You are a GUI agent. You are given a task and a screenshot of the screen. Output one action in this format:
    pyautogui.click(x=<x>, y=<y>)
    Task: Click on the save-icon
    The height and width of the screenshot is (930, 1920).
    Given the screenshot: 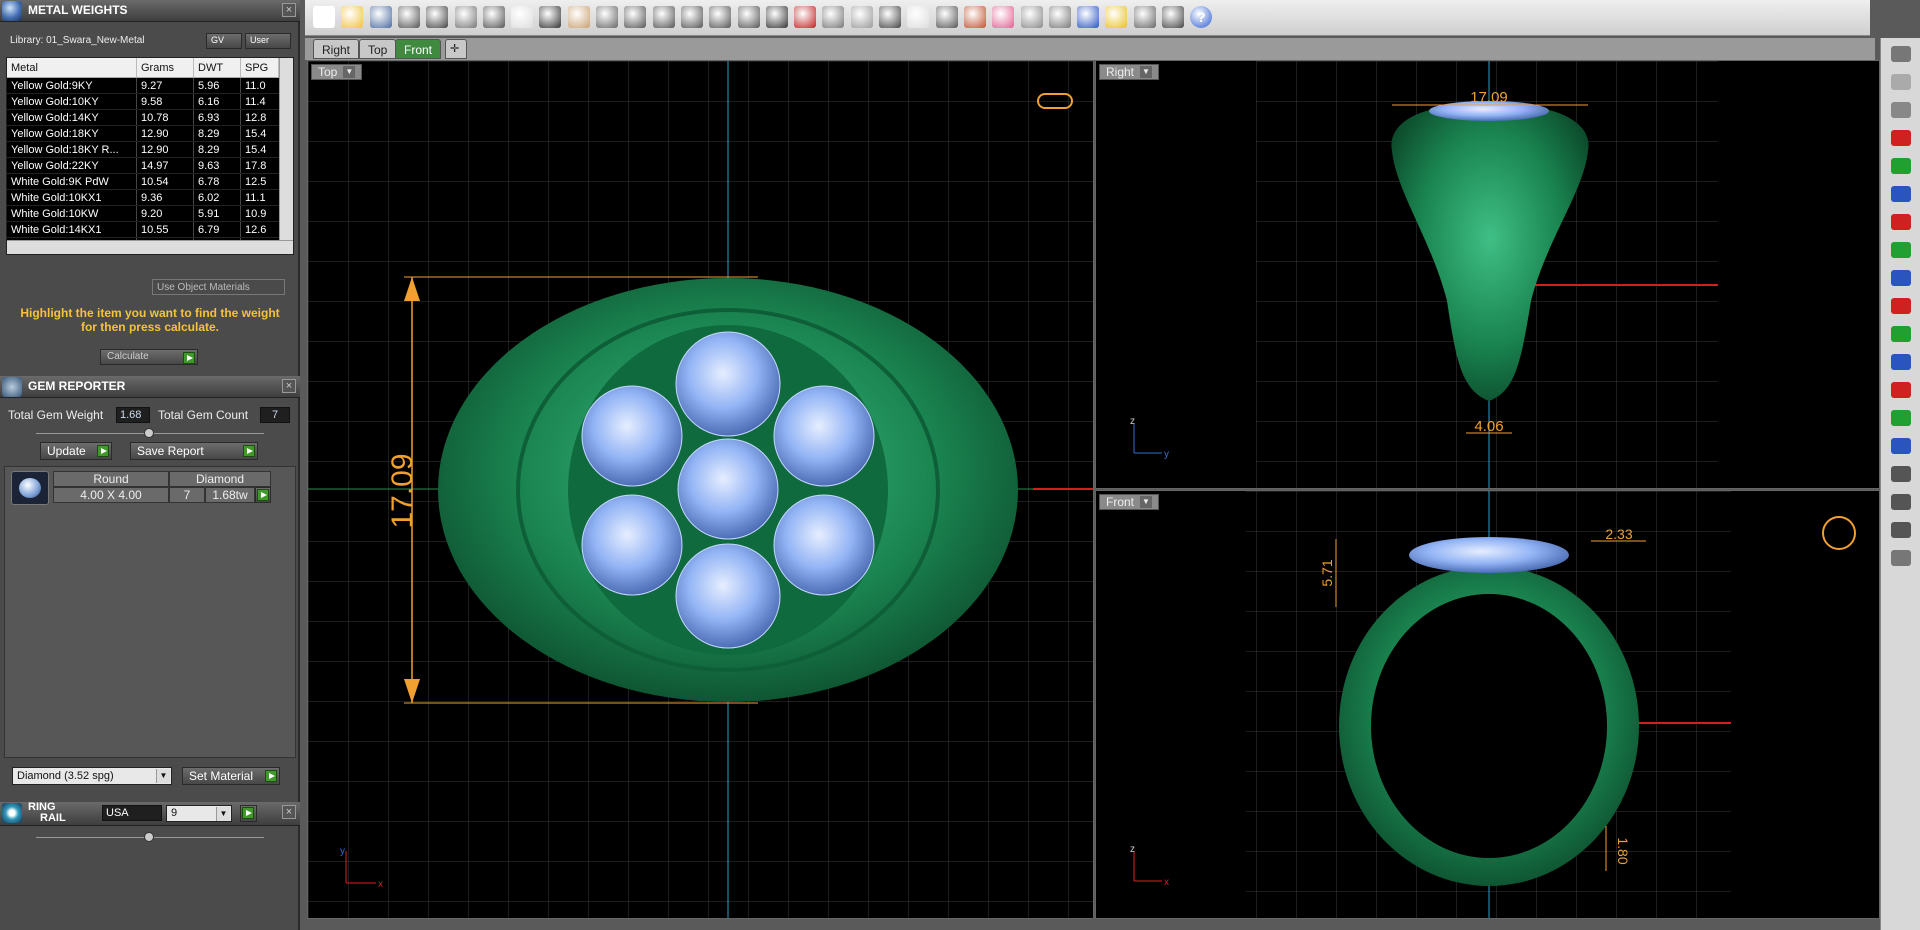 What is the action you would take?
    pyautogui.click(x=380, y=17)
    